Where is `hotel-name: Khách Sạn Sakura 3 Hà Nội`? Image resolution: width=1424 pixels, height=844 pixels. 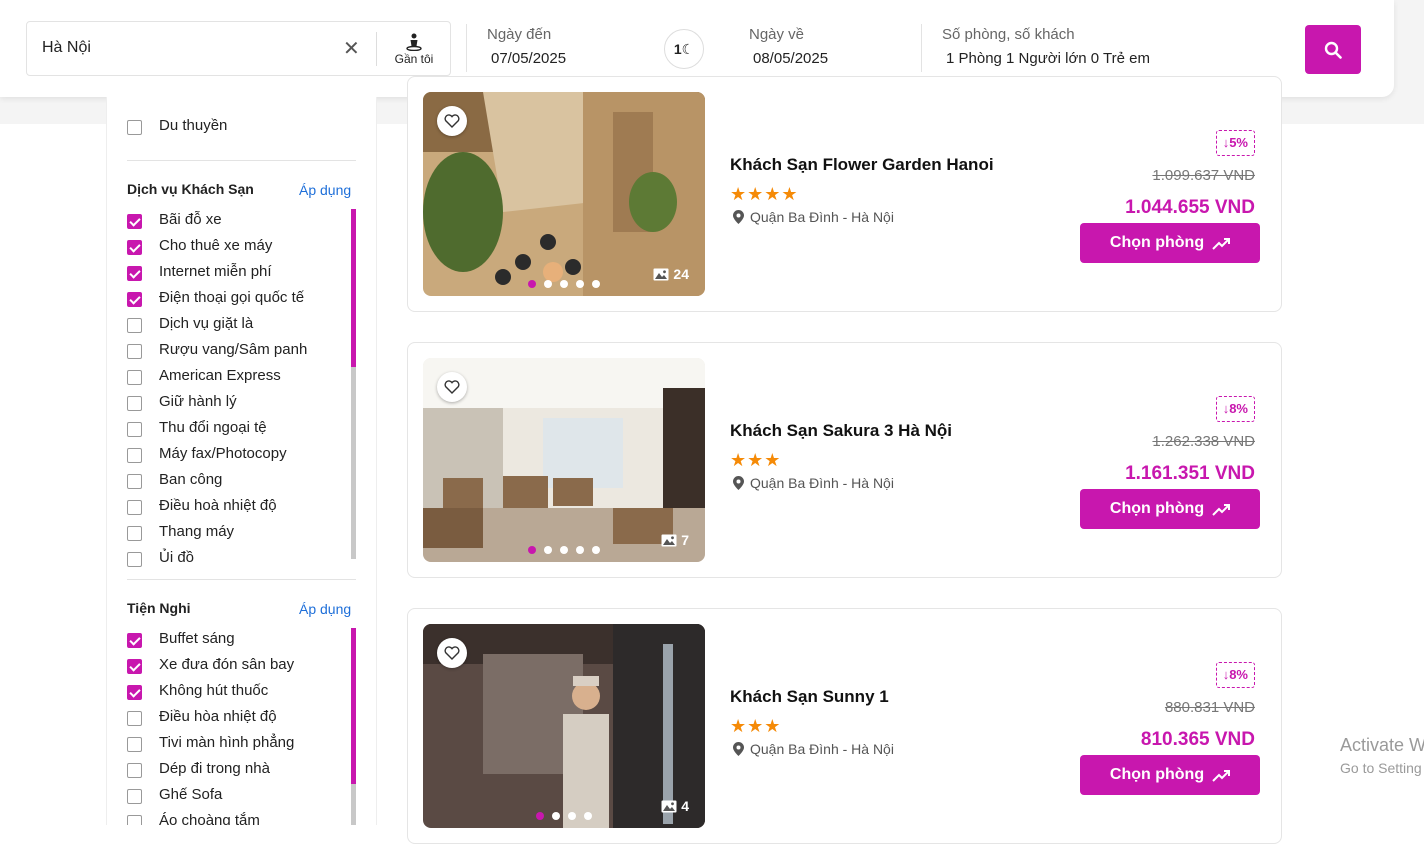 hotel-name: Khách Sạn Sakura 3 Hà Nội is located at coordinates (841, 431).